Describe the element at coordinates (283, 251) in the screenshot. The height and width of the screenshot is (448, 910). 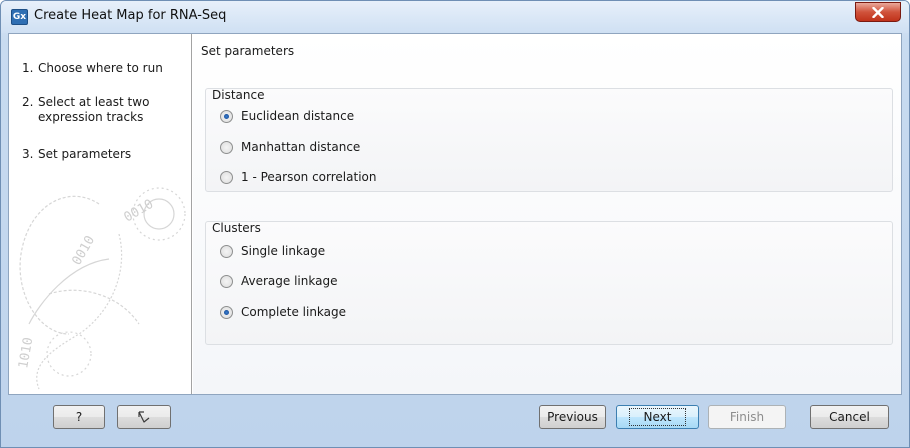
I see `radio-label: Single linkage` at that location.